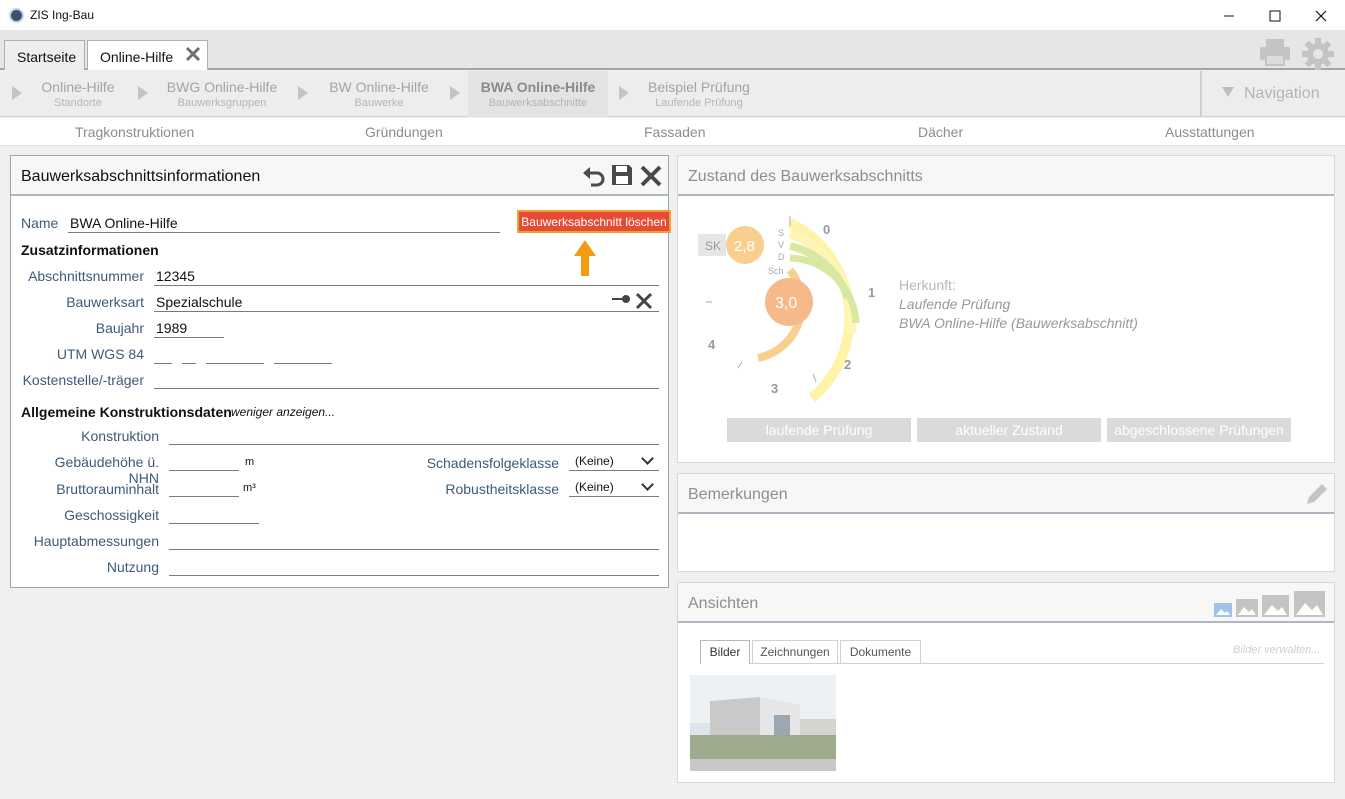  I want to click on views-panel-title: Ansichten, so click(723, 603).